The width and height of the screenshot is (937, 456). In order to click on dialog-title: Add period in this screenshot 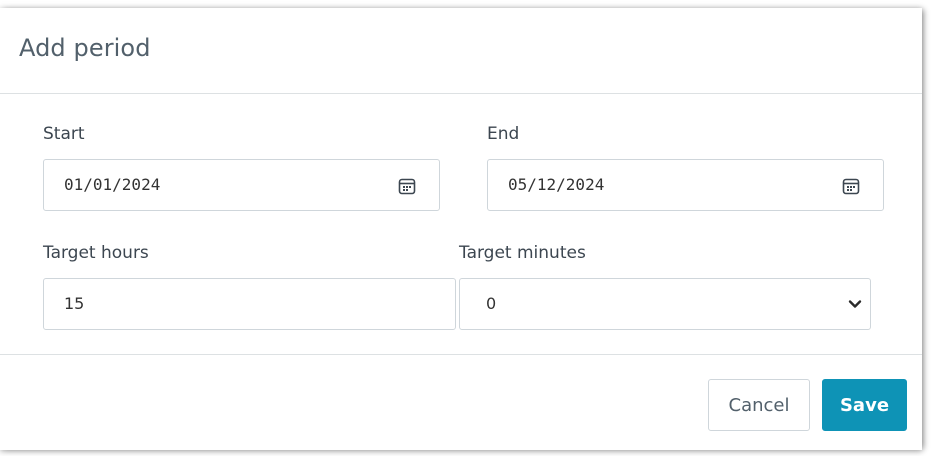, I will do `click(85, 48)`.